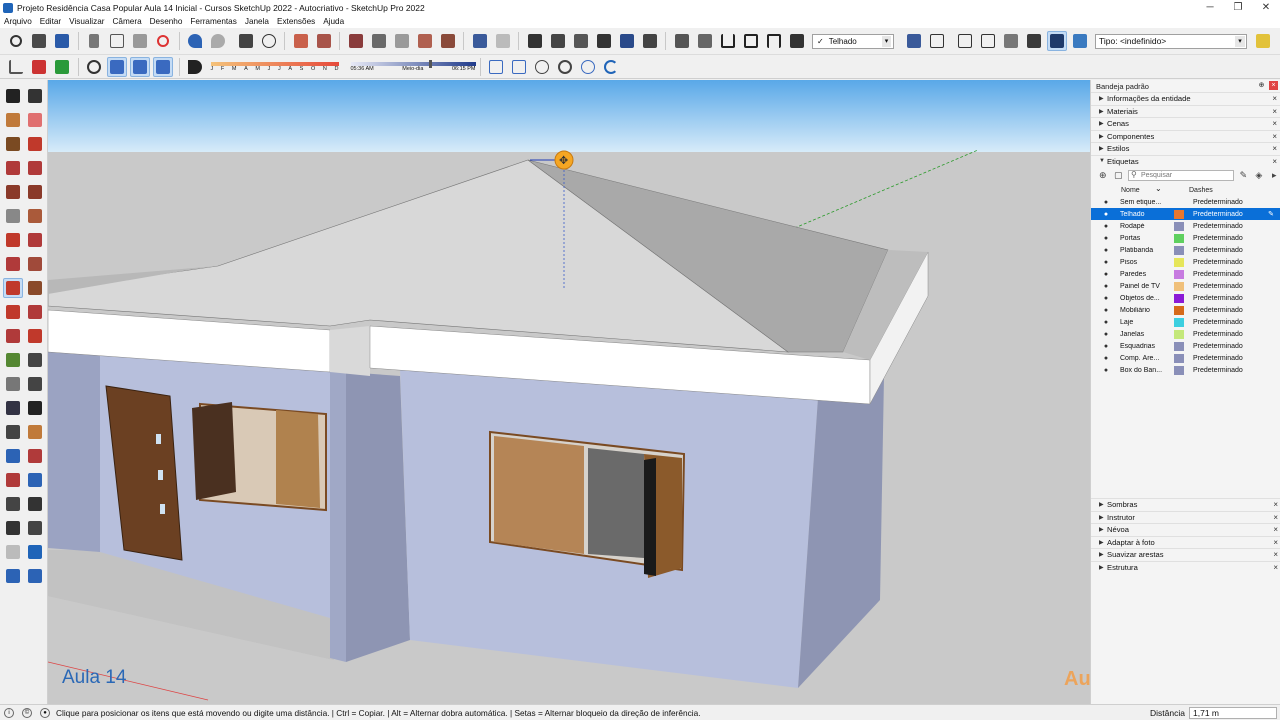 This screenshot has height=720, width=1280. What do you see at coordinates (627, 41) in the screenshot?
I see `view-back-icon` at bounding box center [627, 41].